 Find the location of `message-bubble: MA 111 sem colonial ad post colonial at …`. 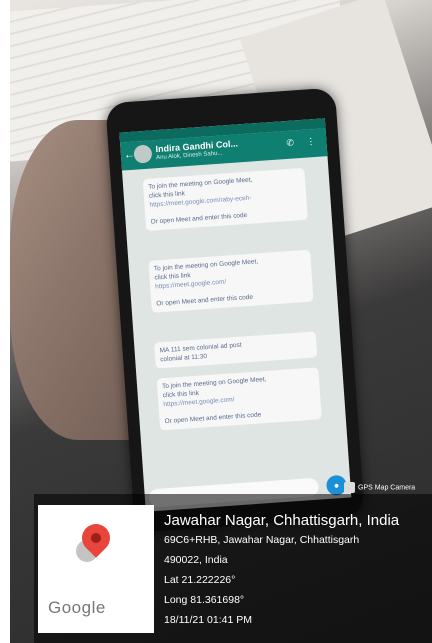

message-bubble: MA 111 sem colonial ad post colonial at … is located at coordinates (236, 350).